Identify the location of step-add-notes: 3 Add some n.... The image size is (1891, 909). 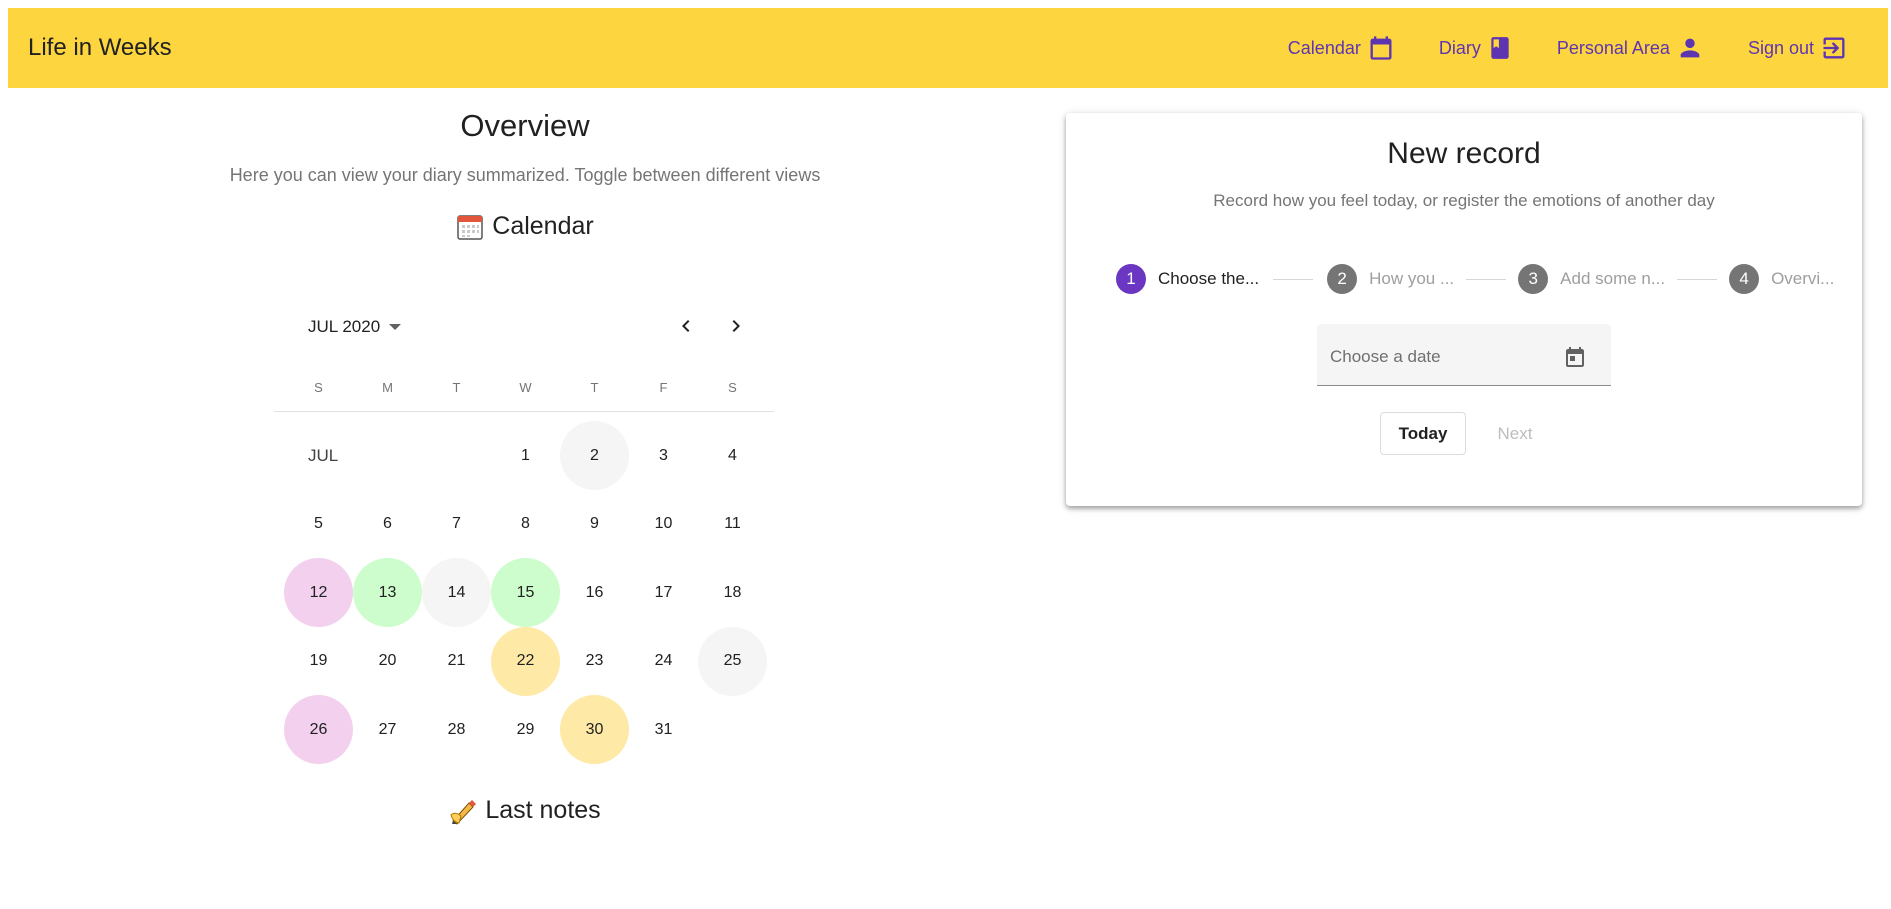
(1591, 279).